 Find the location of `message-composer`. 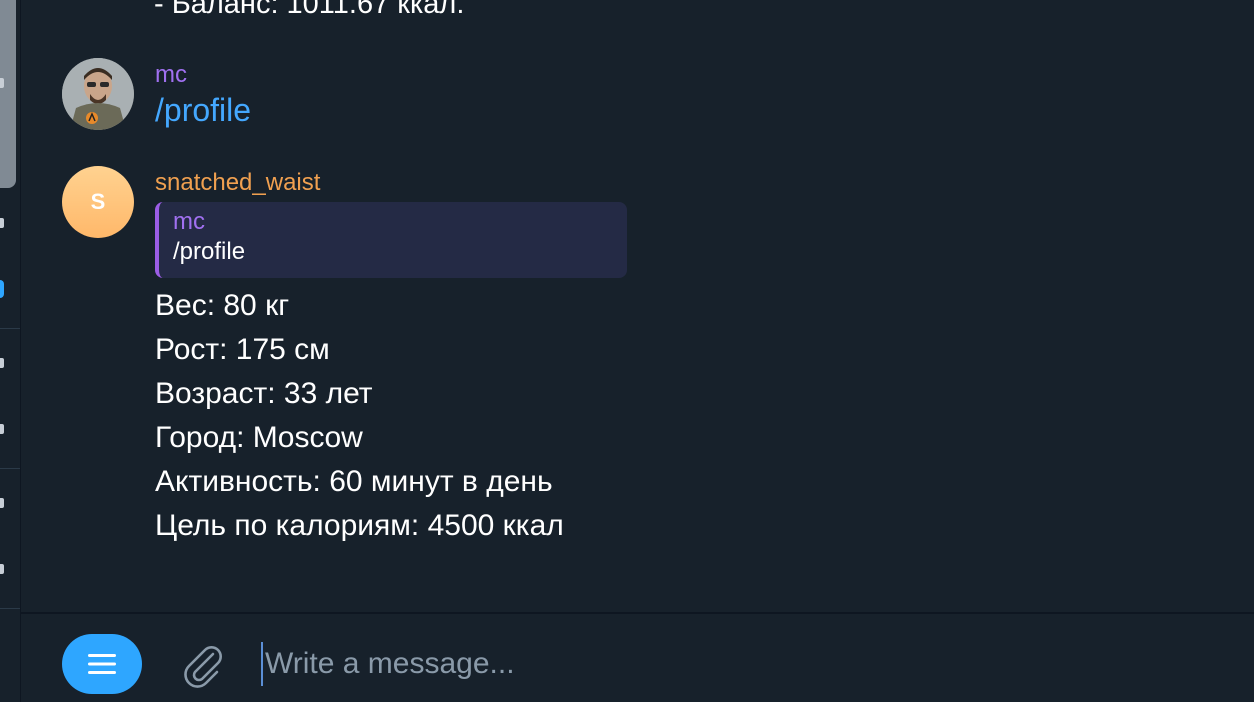

message-composer is located at coordinates (637, 658).